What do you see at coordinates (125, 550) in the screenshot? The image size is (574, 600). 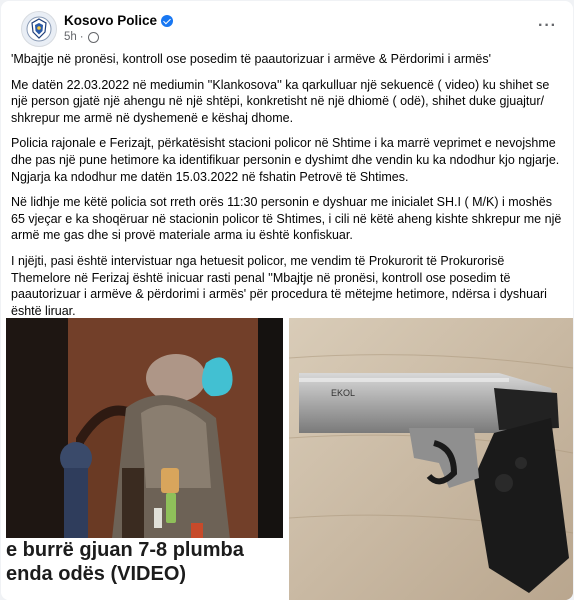 I see `caption-line: e burrë gjuan 7-8 plumba` at bounding box center [125, 550].